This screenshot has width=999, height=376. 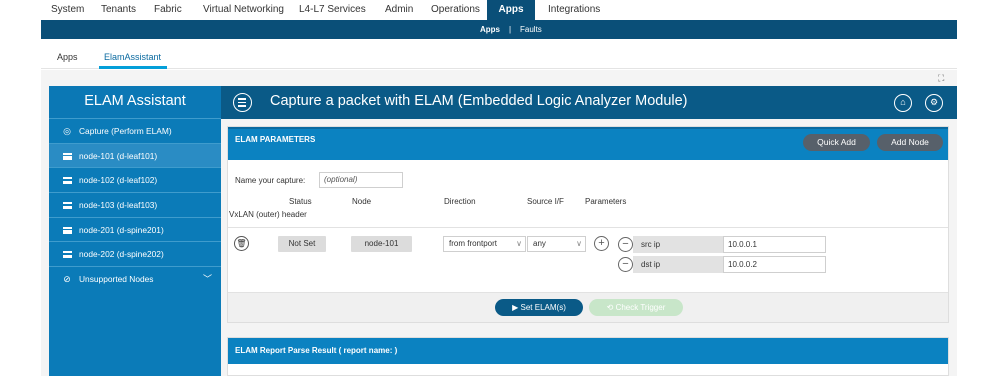 I want to click on sidebar-item-label: node-103 (d-leaf103), so click(x=118, y=205).